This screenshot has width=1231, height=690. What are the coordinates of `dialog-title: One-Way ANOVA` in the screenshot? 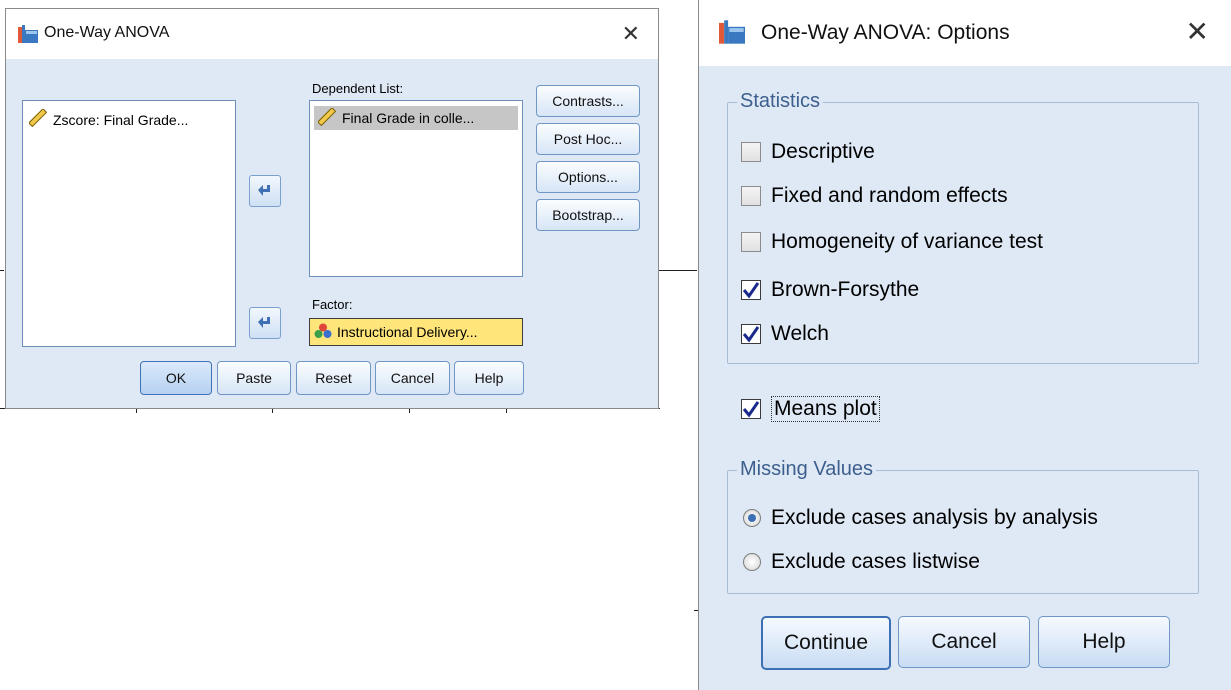 It's located at (107, 32).